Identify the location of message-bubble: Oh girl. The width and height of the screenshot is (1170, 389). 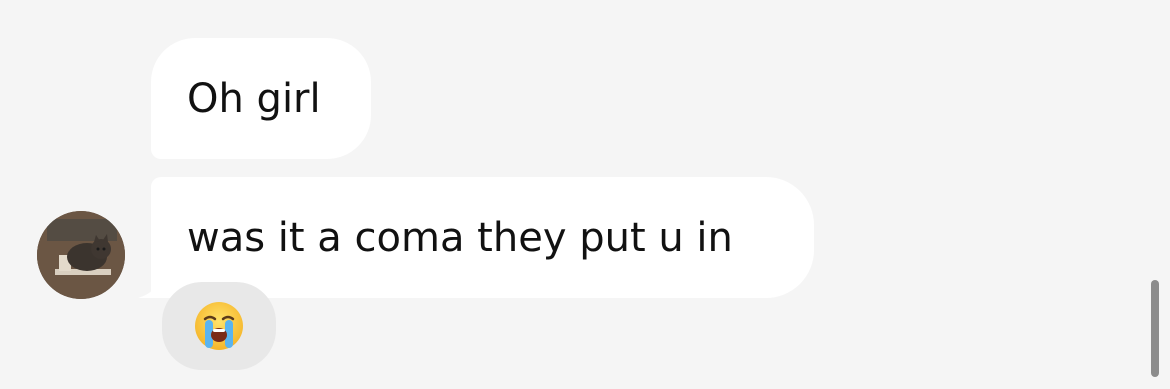
(261, 98).